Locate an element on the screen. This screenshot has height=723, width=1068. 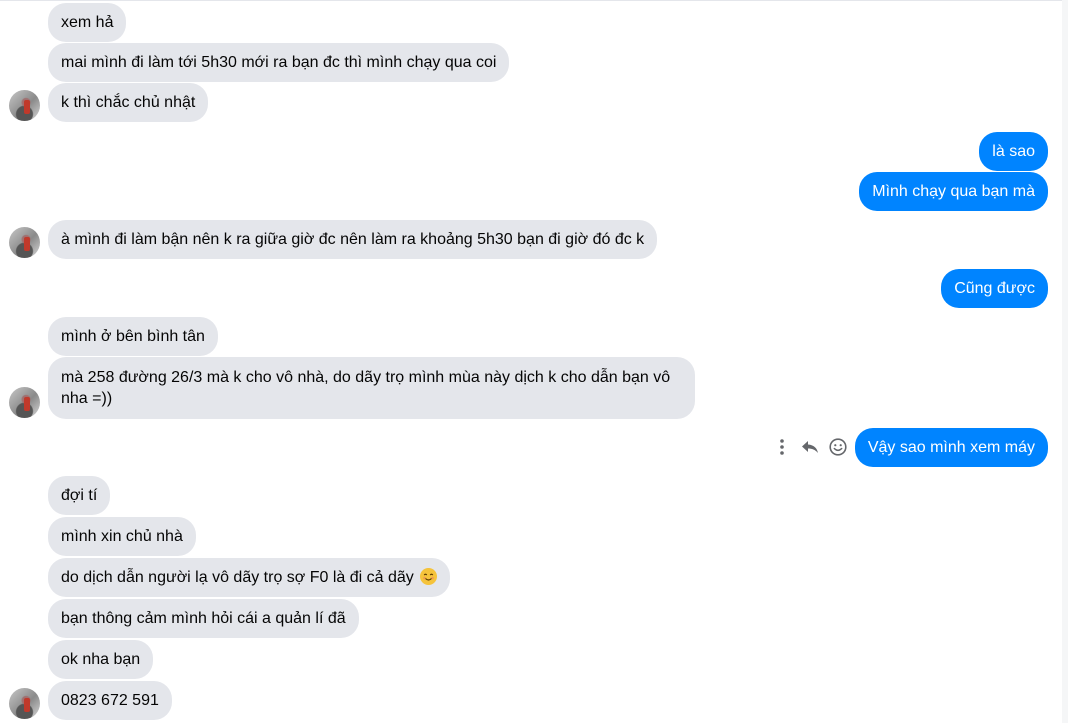
message-text: đợi tí is located at coordinates (79, 495).